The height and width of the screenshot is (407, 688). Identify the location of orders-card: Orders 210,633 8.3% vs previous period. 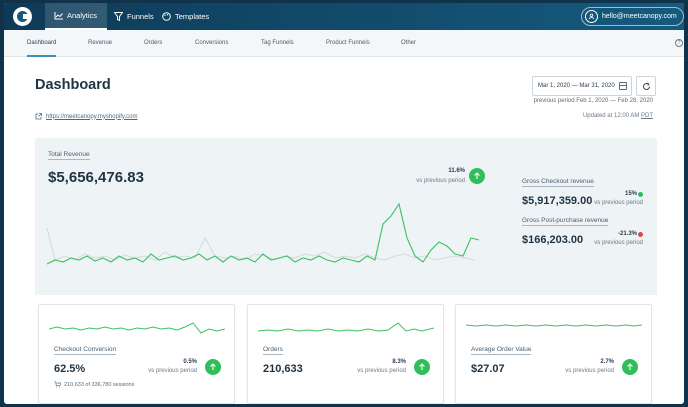
(345, 354).